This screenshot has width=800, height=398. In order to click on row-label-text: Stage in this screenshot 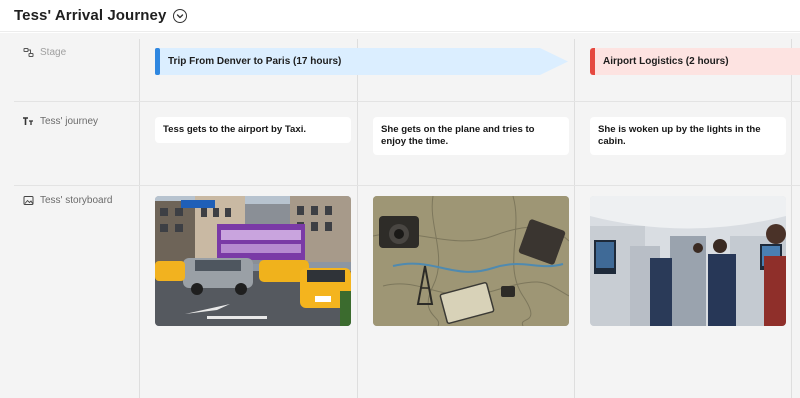, I will do `click(53, 52)`.